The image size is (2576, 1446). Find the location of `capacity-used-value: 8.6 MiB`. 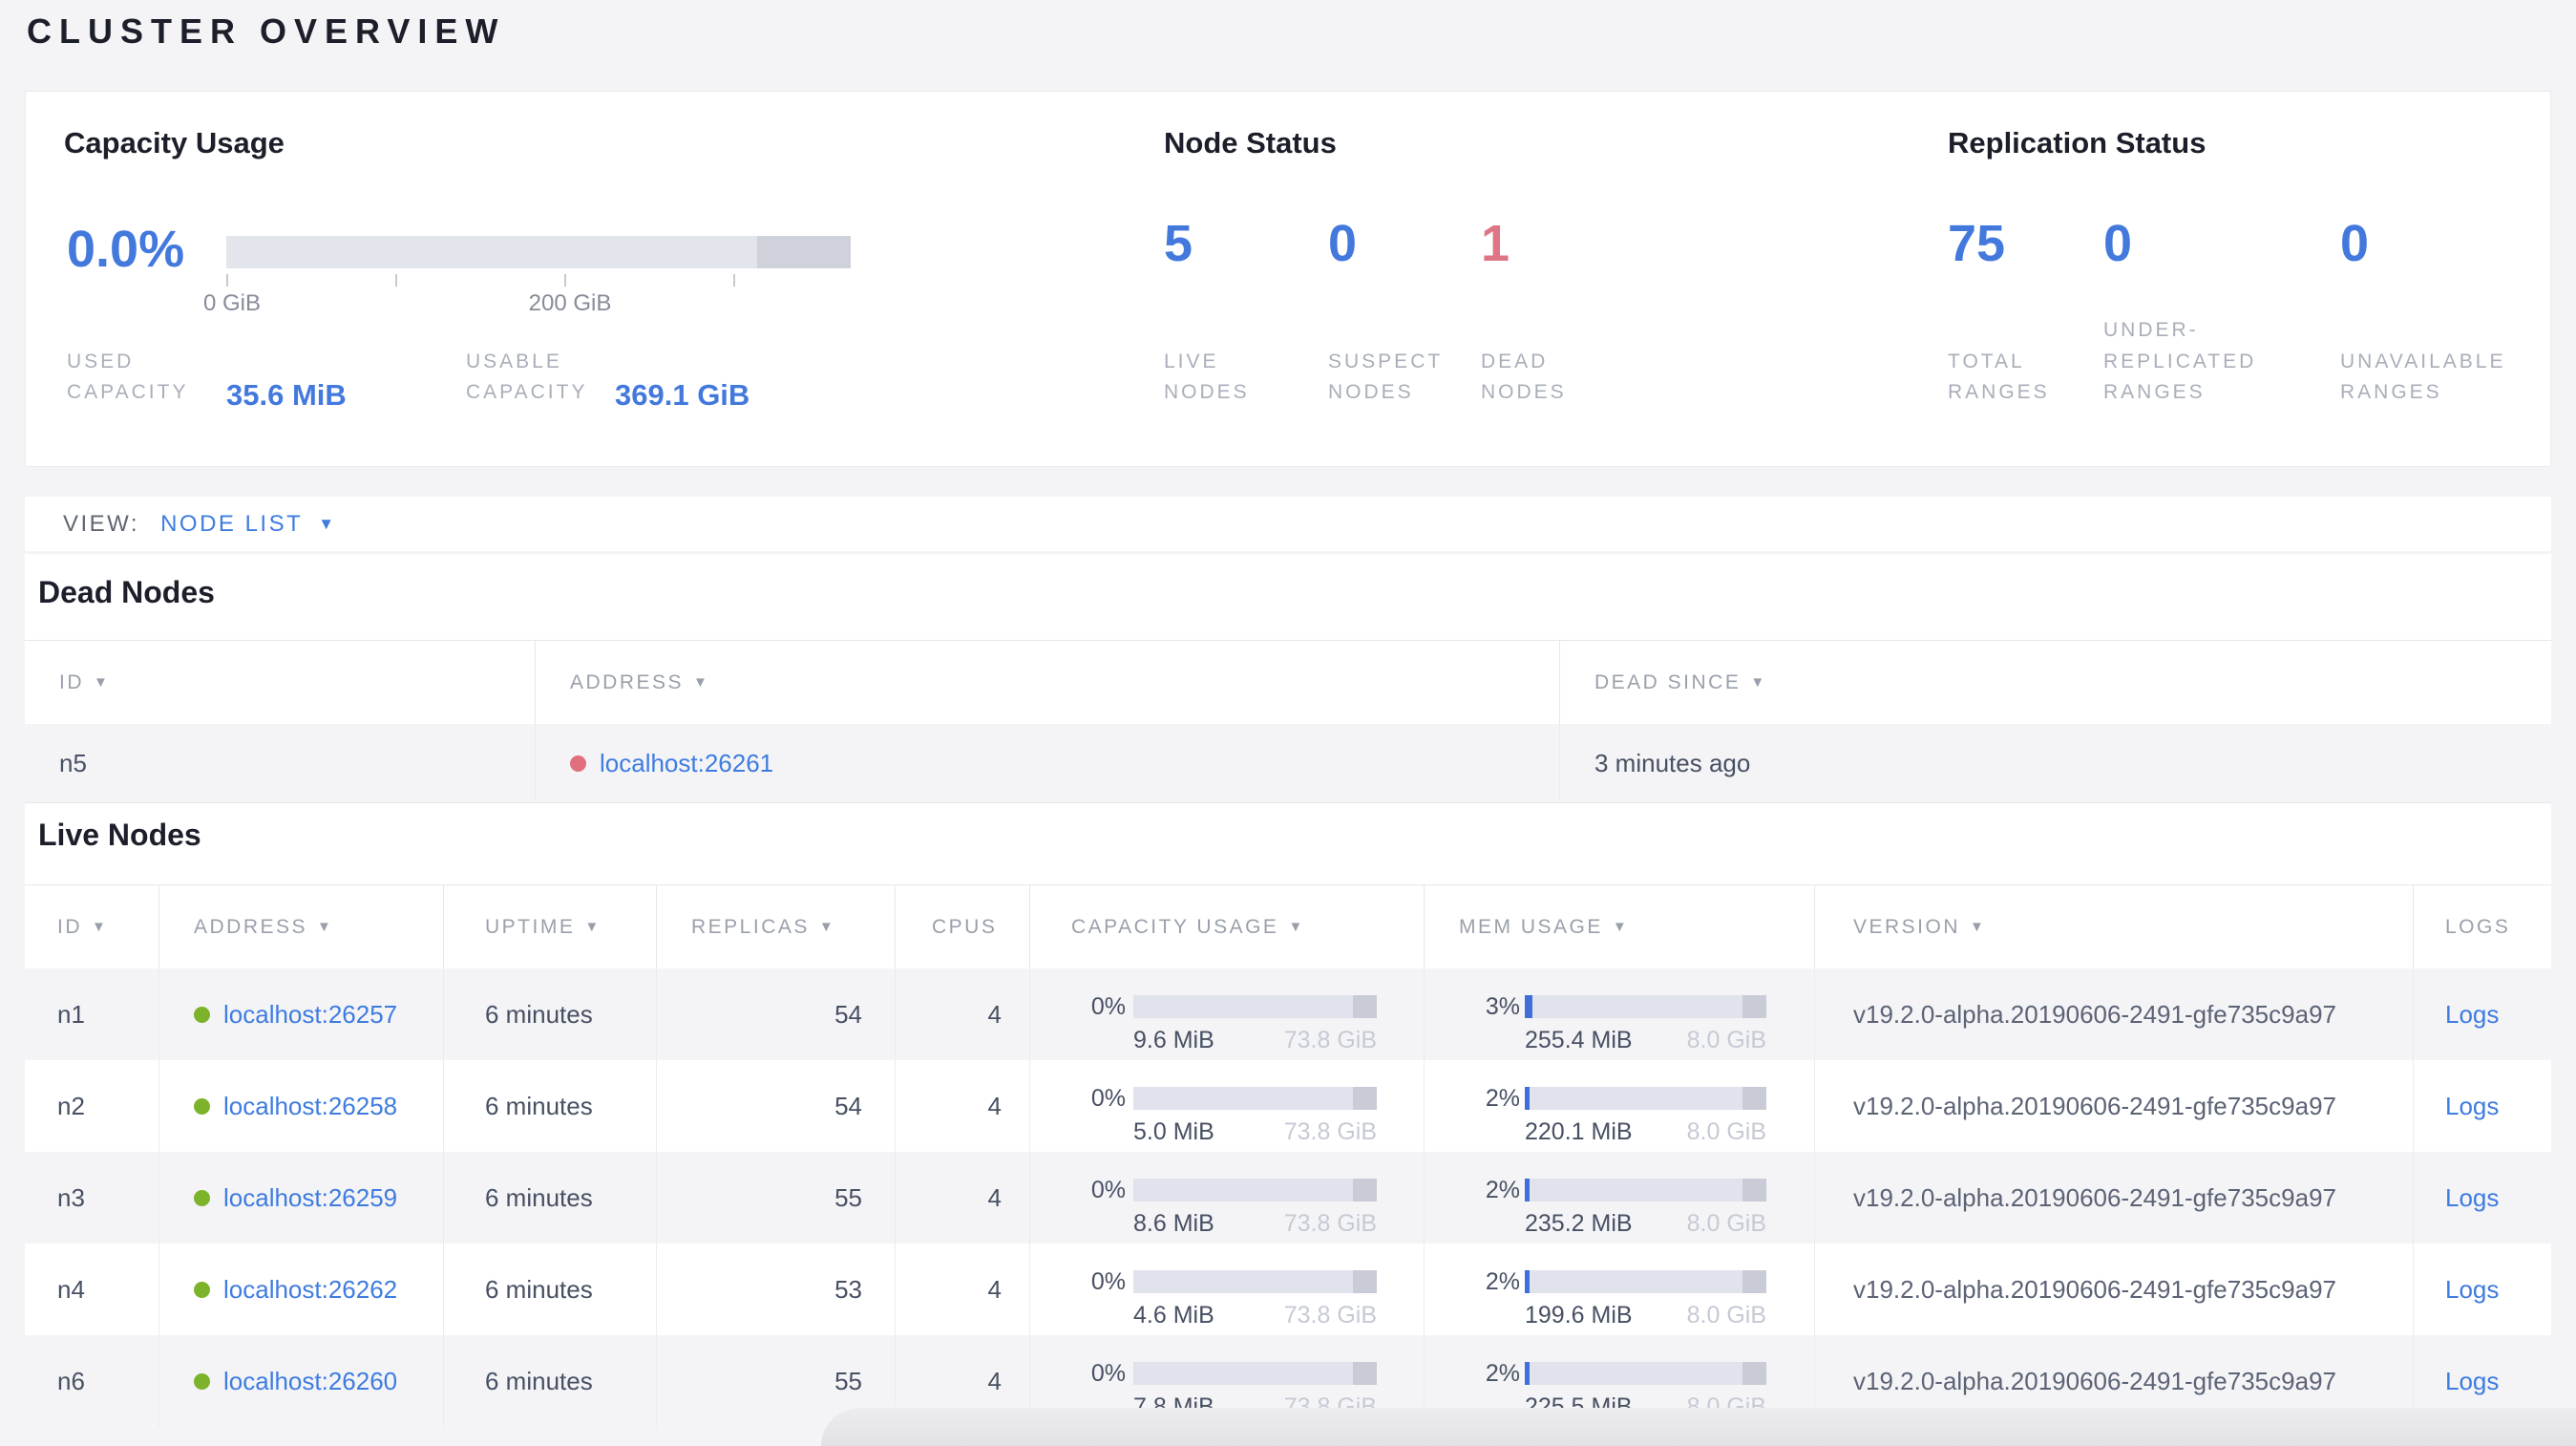

capacity-used-value: 8.6 MiB is located at coordinates (1173, 1223).